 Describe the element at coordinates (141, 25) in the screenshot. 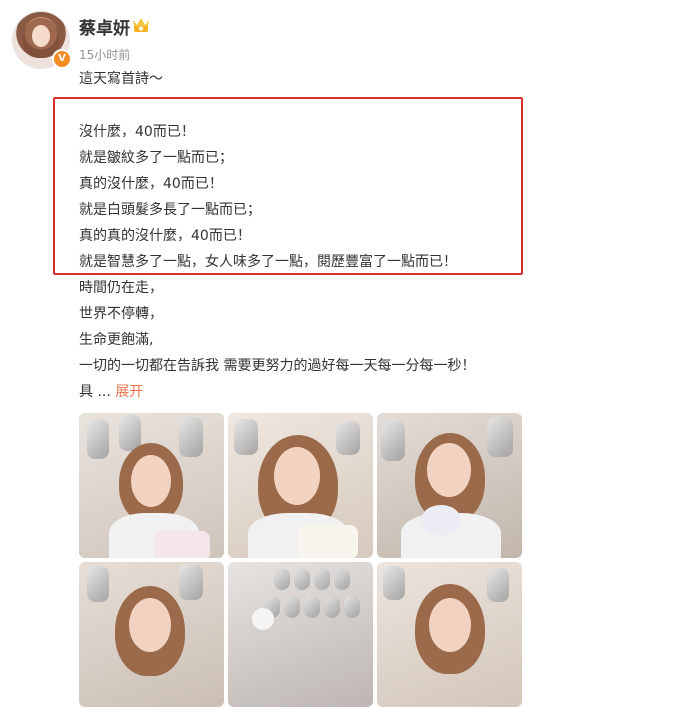

I see `crown-icon` at that location.